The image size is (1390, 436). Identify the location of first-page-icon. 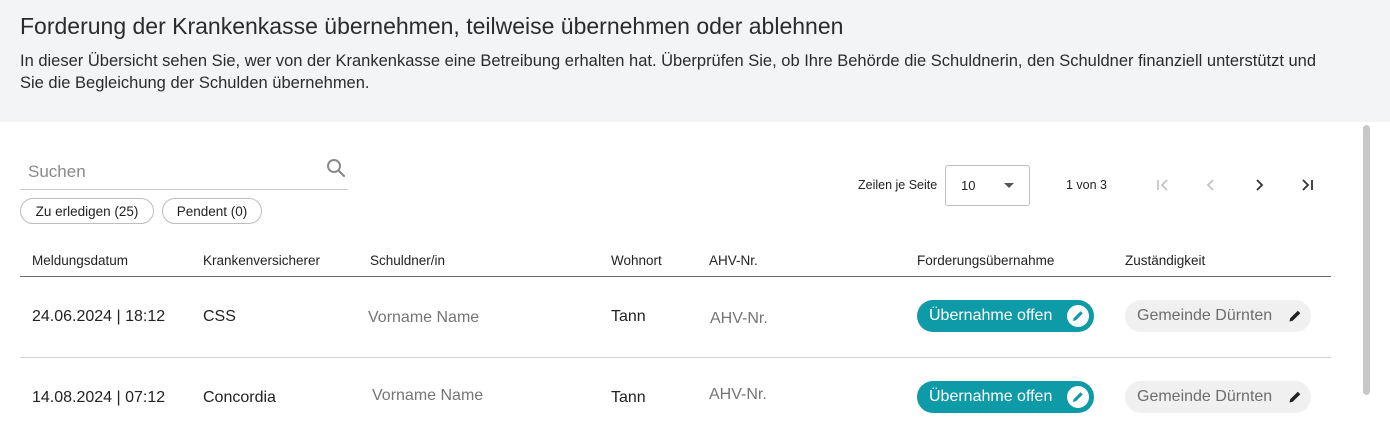
(1162, 185).